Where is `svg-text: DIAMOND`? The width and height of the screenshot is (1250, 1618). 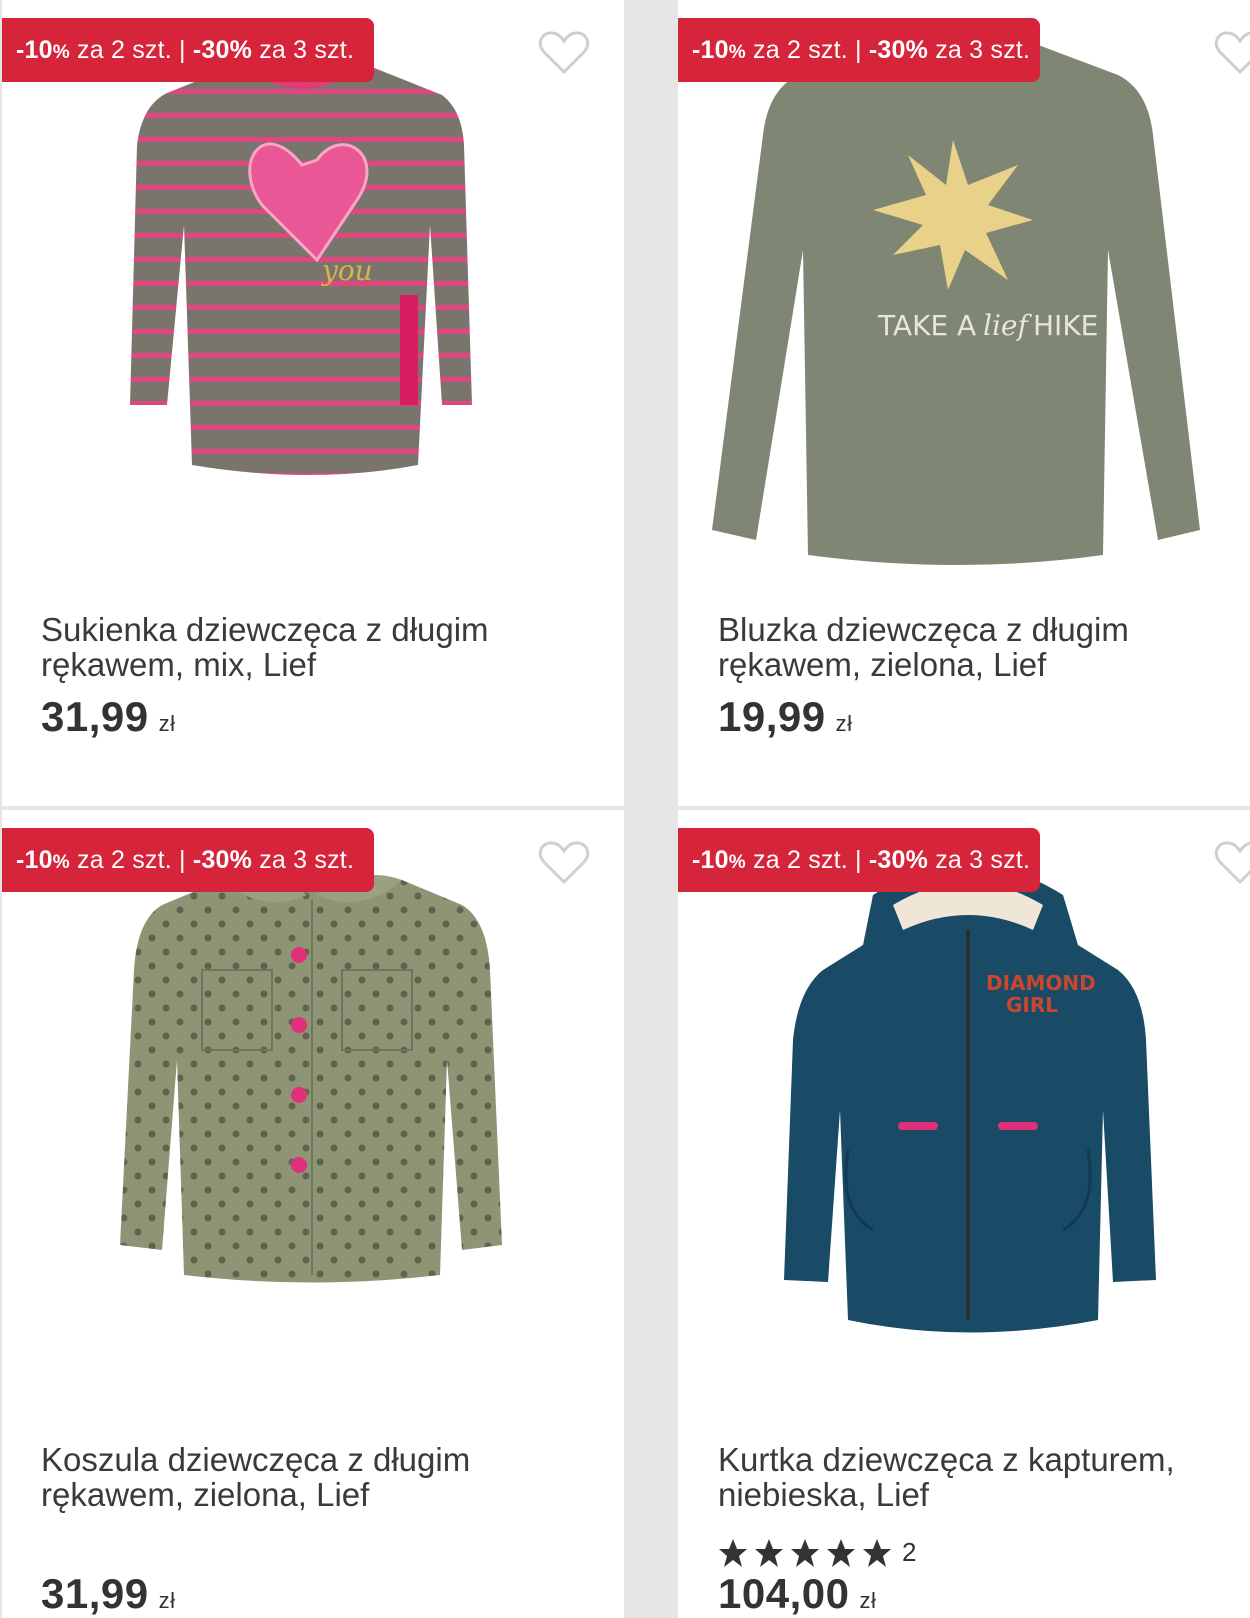 svg-text: DIAMOND is located at coordinates (1041, 983).